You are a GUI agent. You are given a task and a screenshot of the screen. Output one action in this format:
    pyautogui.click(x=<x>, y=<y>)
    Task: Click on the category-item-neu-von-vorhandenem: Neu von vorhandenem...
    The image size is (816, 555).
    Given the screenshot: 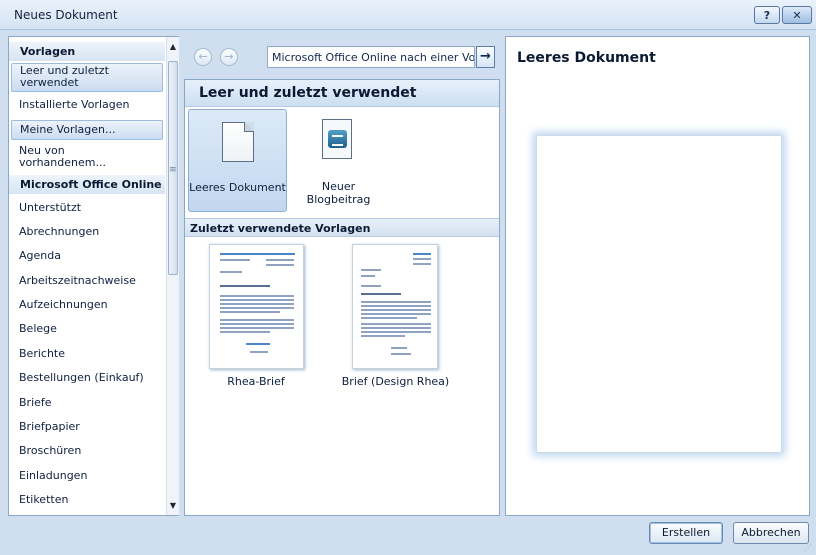 What is the action you would take?
    pyautogui.click(x=69, y=157)
    